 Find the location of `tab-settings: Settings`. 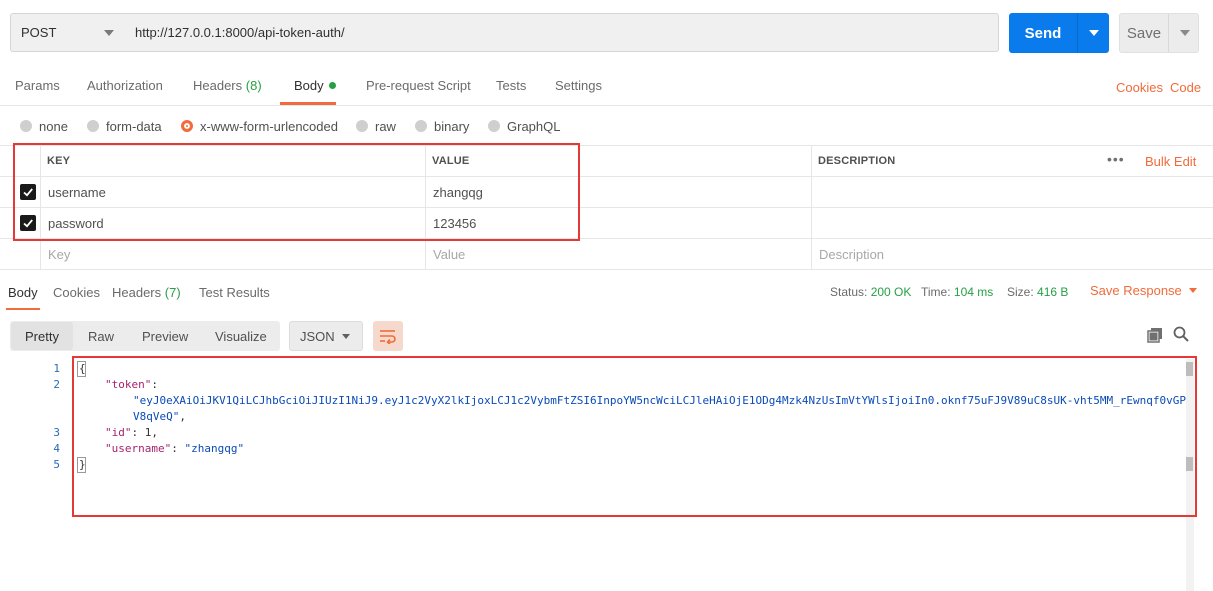

tab-settings: Settings is located at coordinates (578, 91).